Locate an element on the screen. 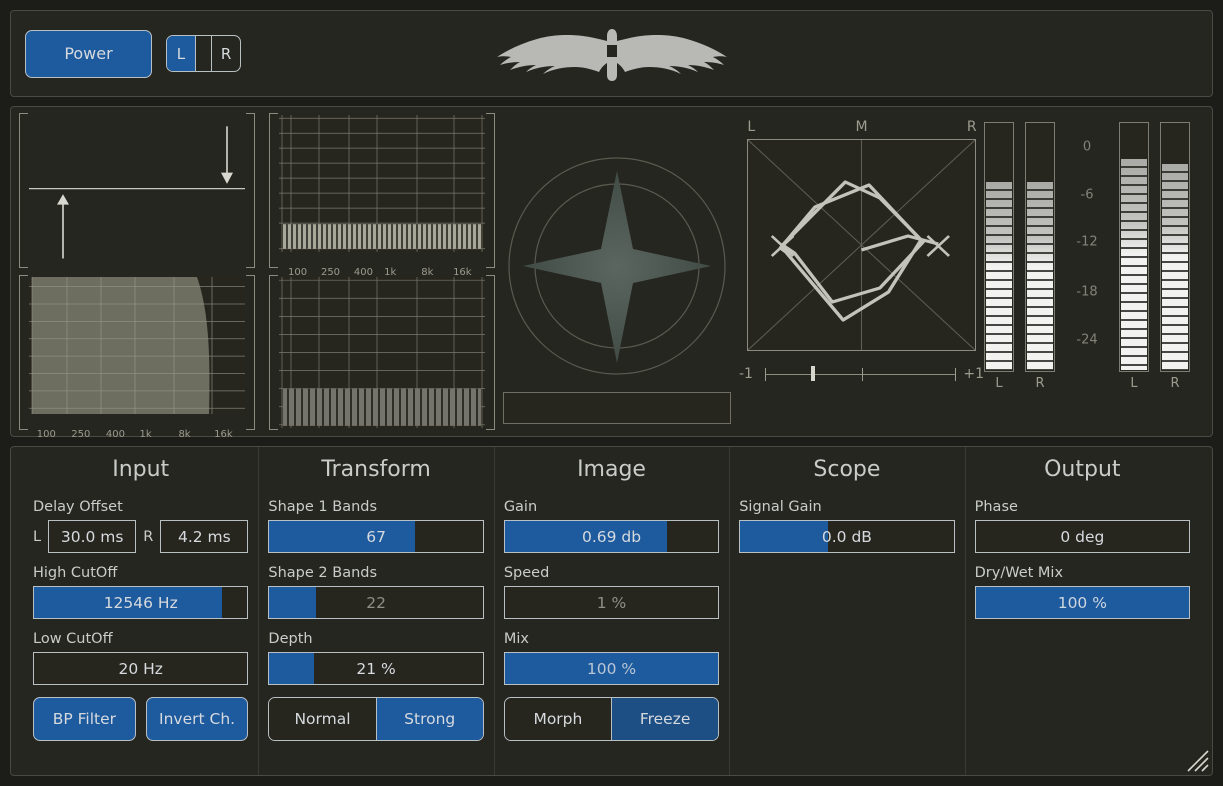  input-meter-group: L R is located at coordinates (1019, 256).